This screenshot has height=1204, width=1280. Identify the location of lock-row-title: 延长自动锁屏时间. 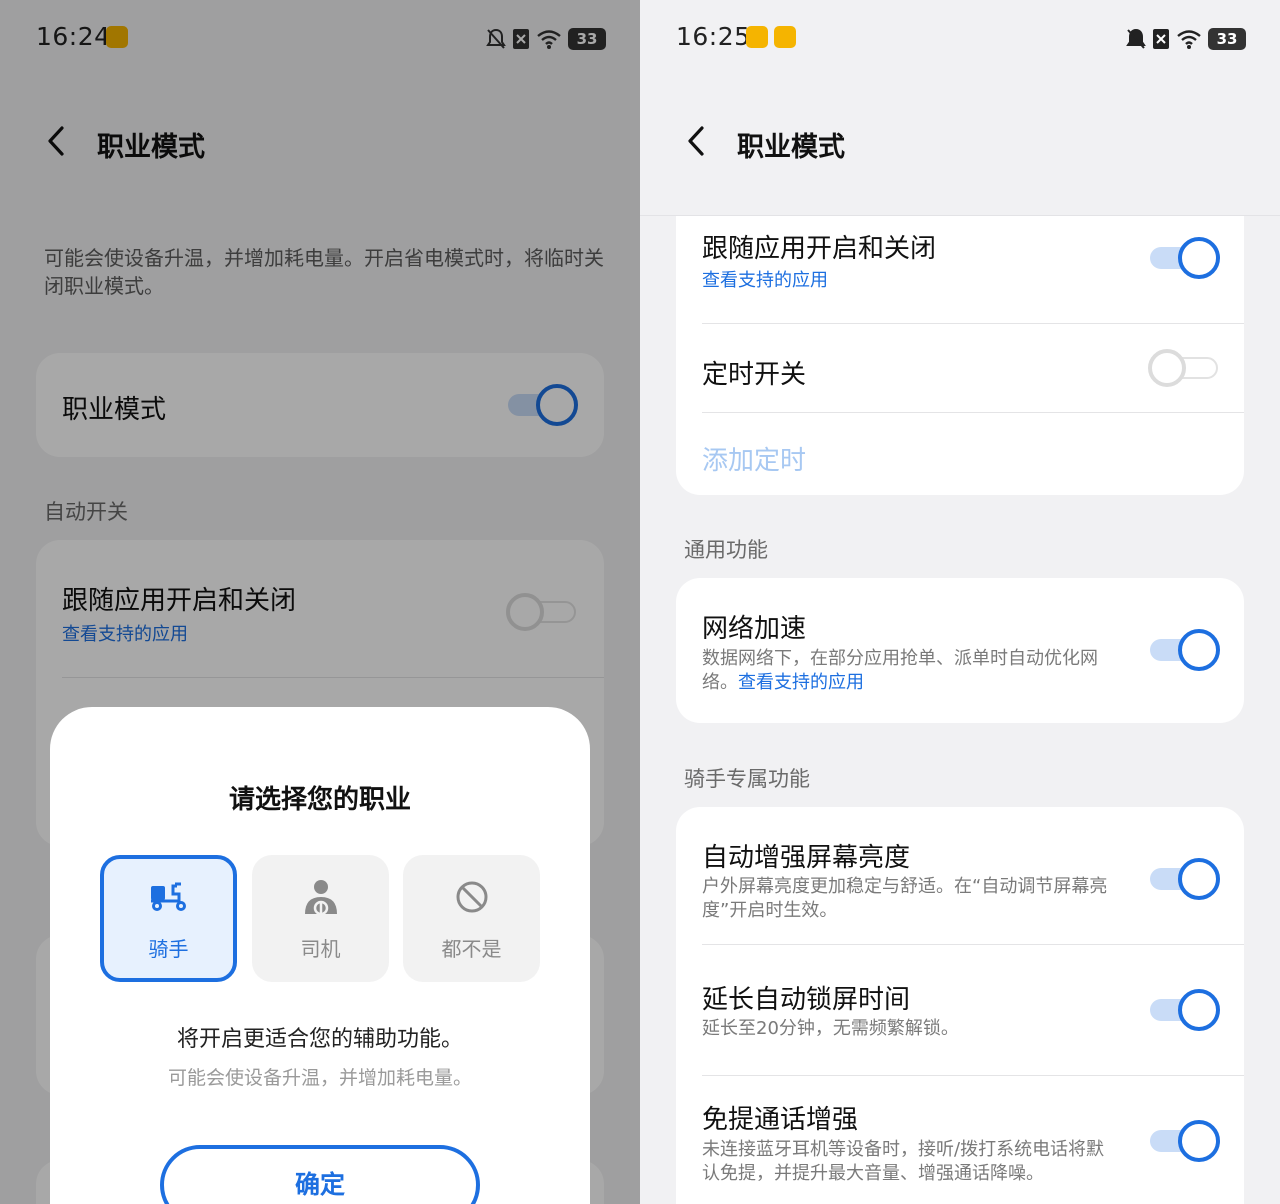
(806, 1000).